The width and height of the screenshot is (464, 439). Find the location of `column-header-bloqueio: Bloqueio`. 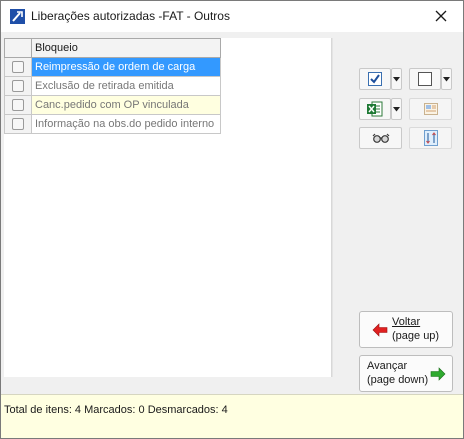

column-header-bloqueio: Bloqueio is located at coordinates (126, 48).